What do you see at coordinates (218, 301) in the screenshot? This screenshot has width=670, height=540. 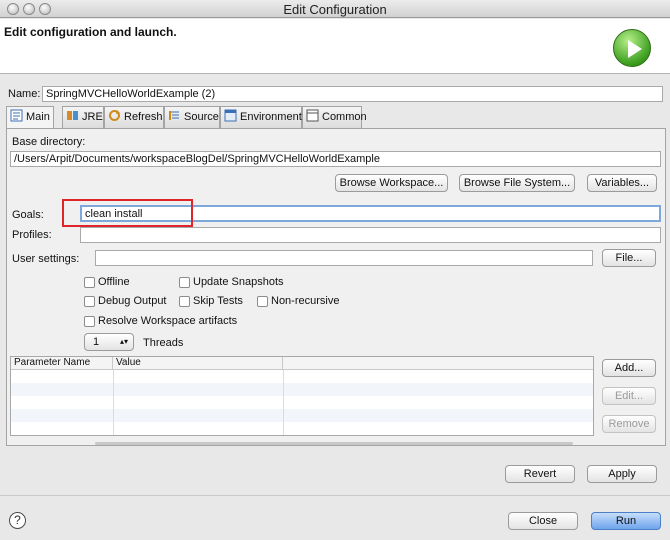 I see `skip-tests-label: Skip Tests` at bounding box center [218, 301].